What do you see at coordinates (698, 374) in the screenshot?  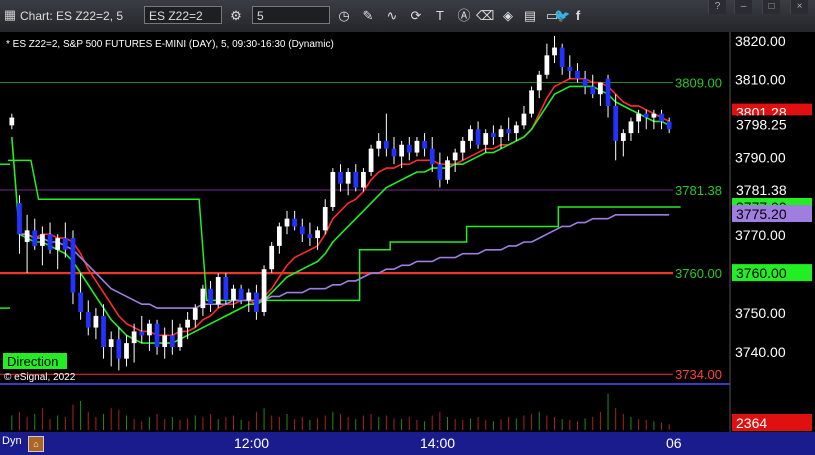 I see `level-line-label: 3734.00` at bounding box center [698, 374].